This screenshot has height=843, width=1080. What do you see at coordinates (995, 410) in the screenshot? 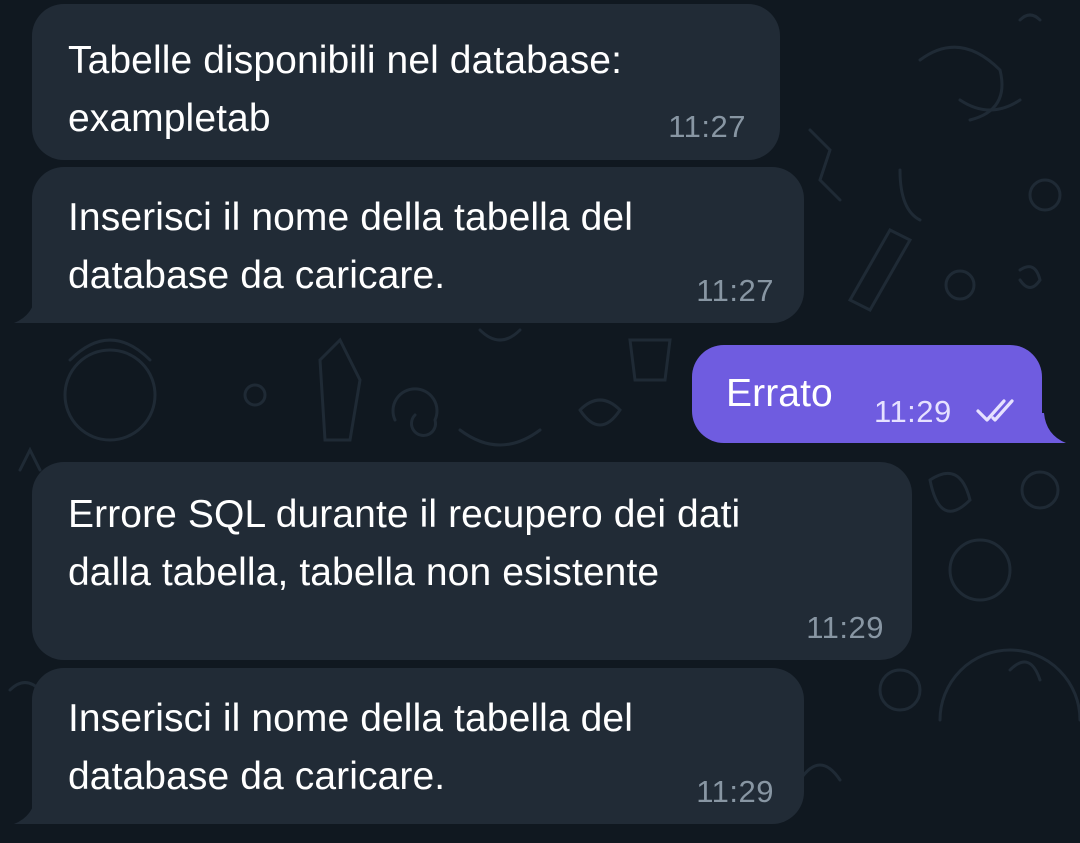
I see `double-check-icon` at bounding box center [995, 410].